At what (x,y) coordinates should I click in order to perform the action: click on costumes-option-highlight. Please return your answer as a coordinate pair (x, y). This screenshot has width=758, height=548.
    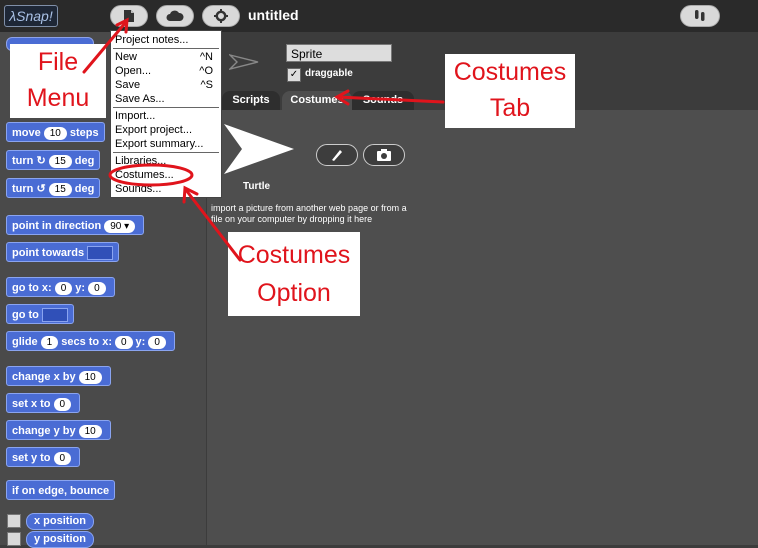
    Looking at the image, I should click on (151, 175).